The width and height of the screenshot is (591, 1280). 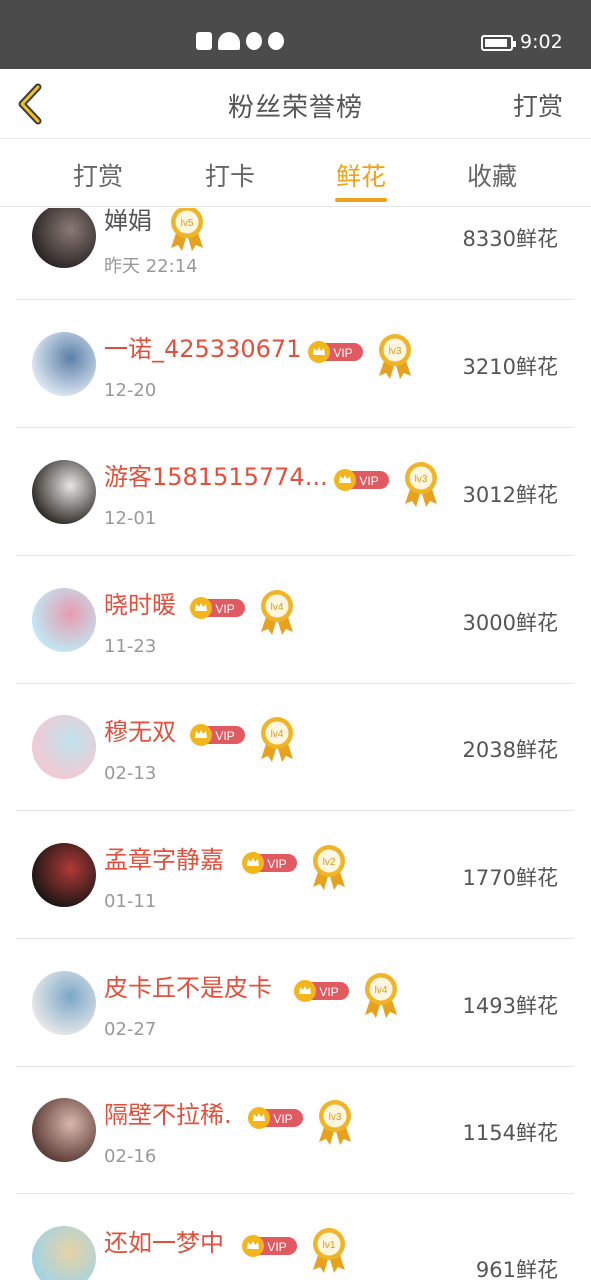 What do you see at coordinates (510, 367) in the screenshot?
I see `flower-count: 3210鲜花` at bounding box center [510, 367].